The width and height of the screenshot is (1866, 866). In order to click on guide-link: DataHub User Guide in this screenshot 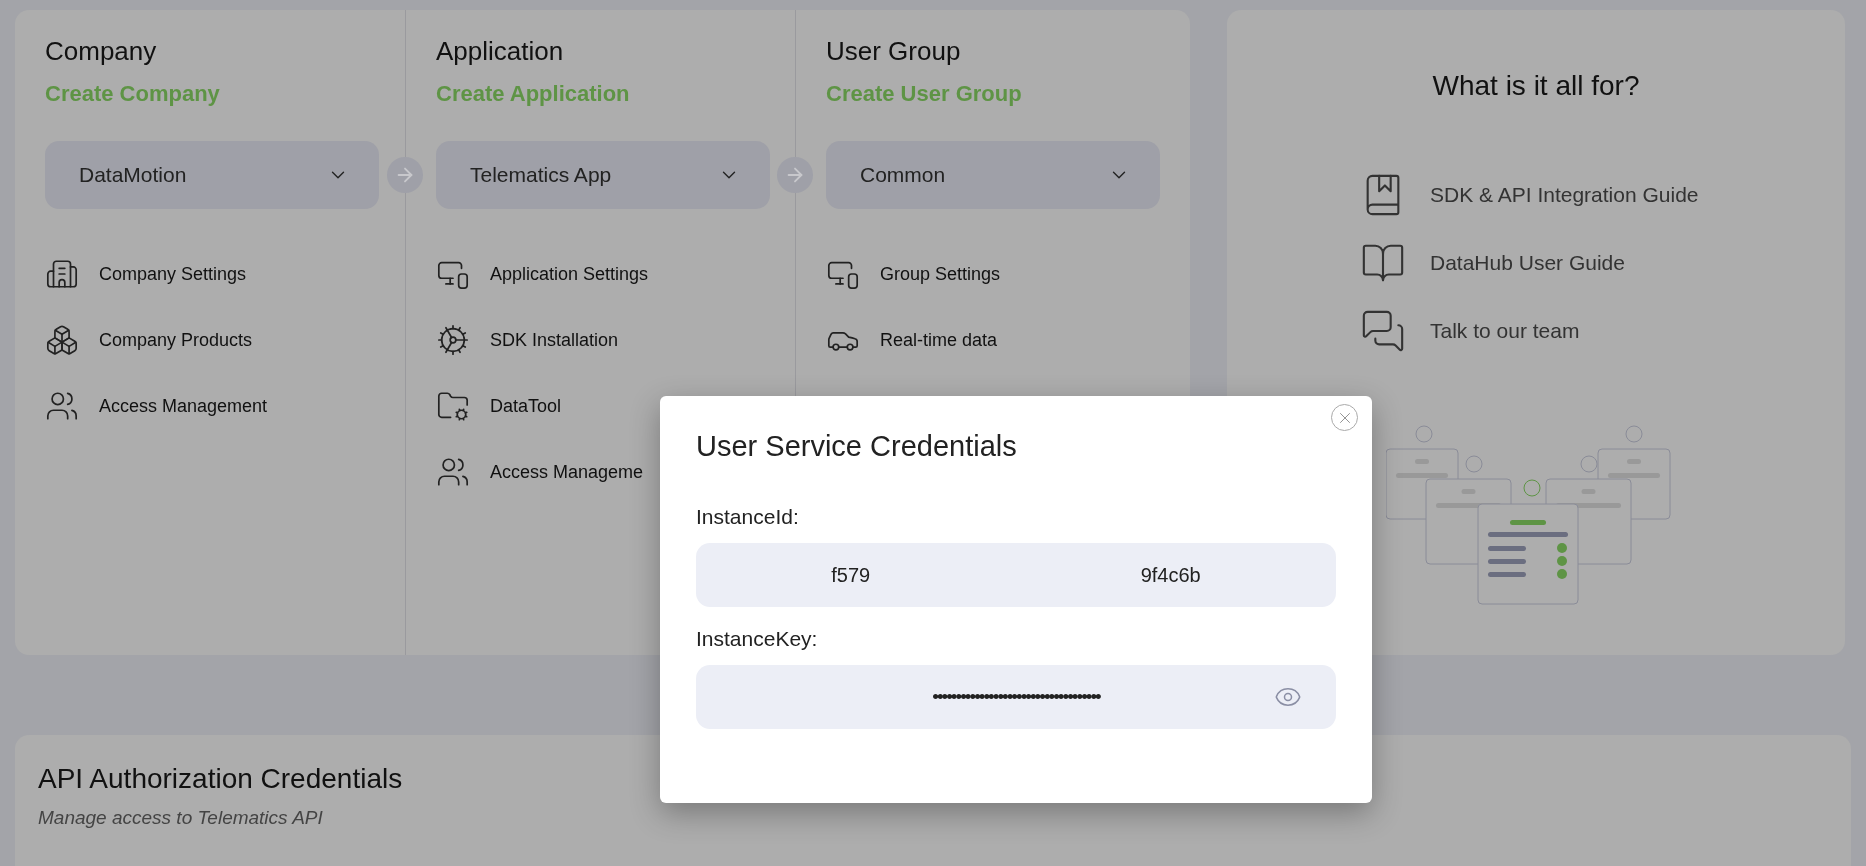, I will do `click(1529, 263)`.